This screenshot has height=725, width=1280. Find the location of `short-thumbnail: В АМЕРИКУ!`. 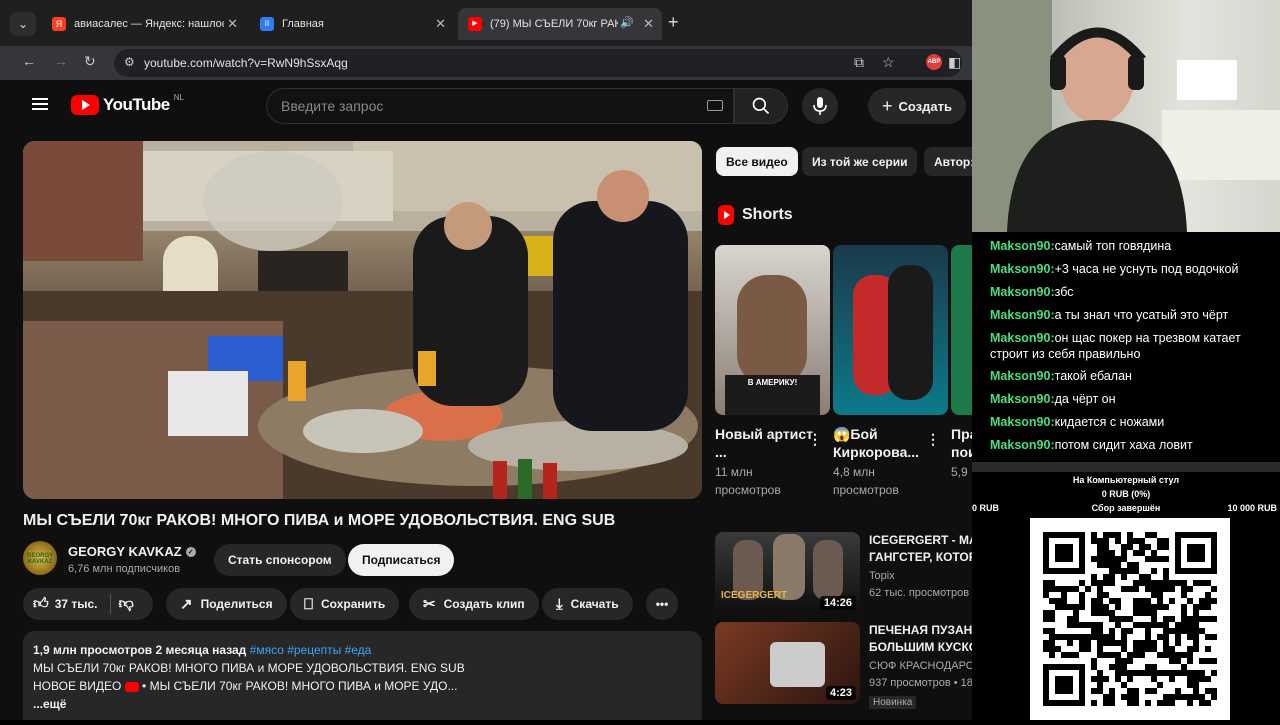

short-thumbnail: В АМЕРИКУ! is located at coordinates (772, 330).